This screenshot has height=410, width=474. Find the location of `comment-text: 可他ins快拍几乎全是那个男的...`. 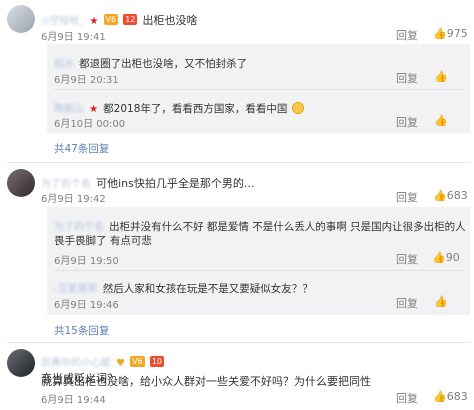

comment-text: 可他ins快拍几乎全是那个男的... is located at coordinates (175, 183).